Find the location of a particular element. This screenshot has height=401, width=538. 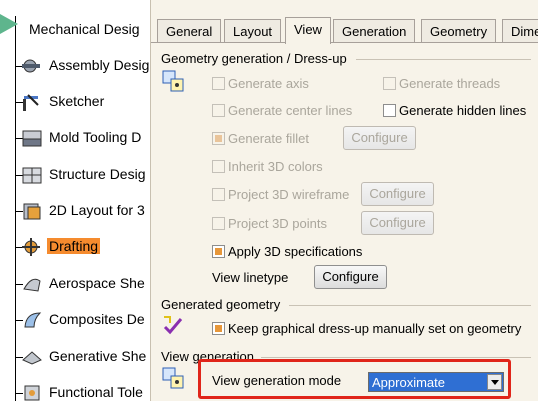

tree-item-functional-tolerancing: Functional Tole is located at coordinates (75, 391).